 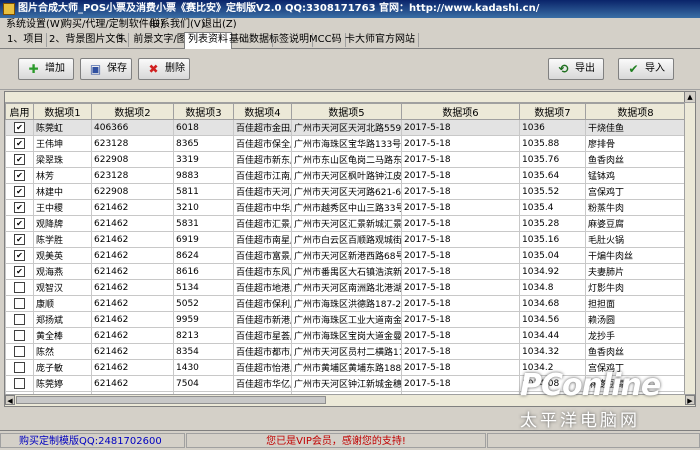 I want to click on table-cell: 1034.32, so click(x=552, y=351).